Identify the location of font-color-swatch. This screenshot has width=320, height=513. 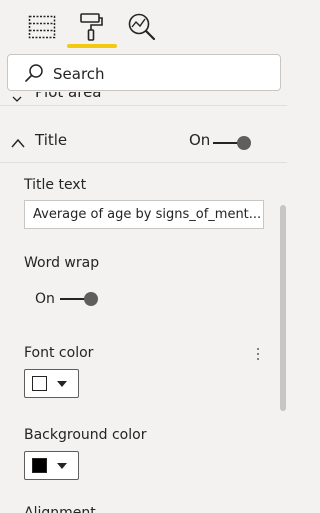
(39, 383).